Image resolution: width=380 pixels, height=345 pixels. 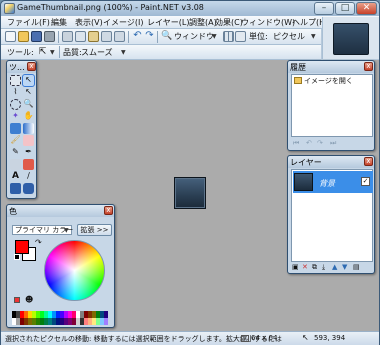 What do you see at coordinates (49, 36) in the screenshot?
I see `print-icon` at bounding box center [49, 36].